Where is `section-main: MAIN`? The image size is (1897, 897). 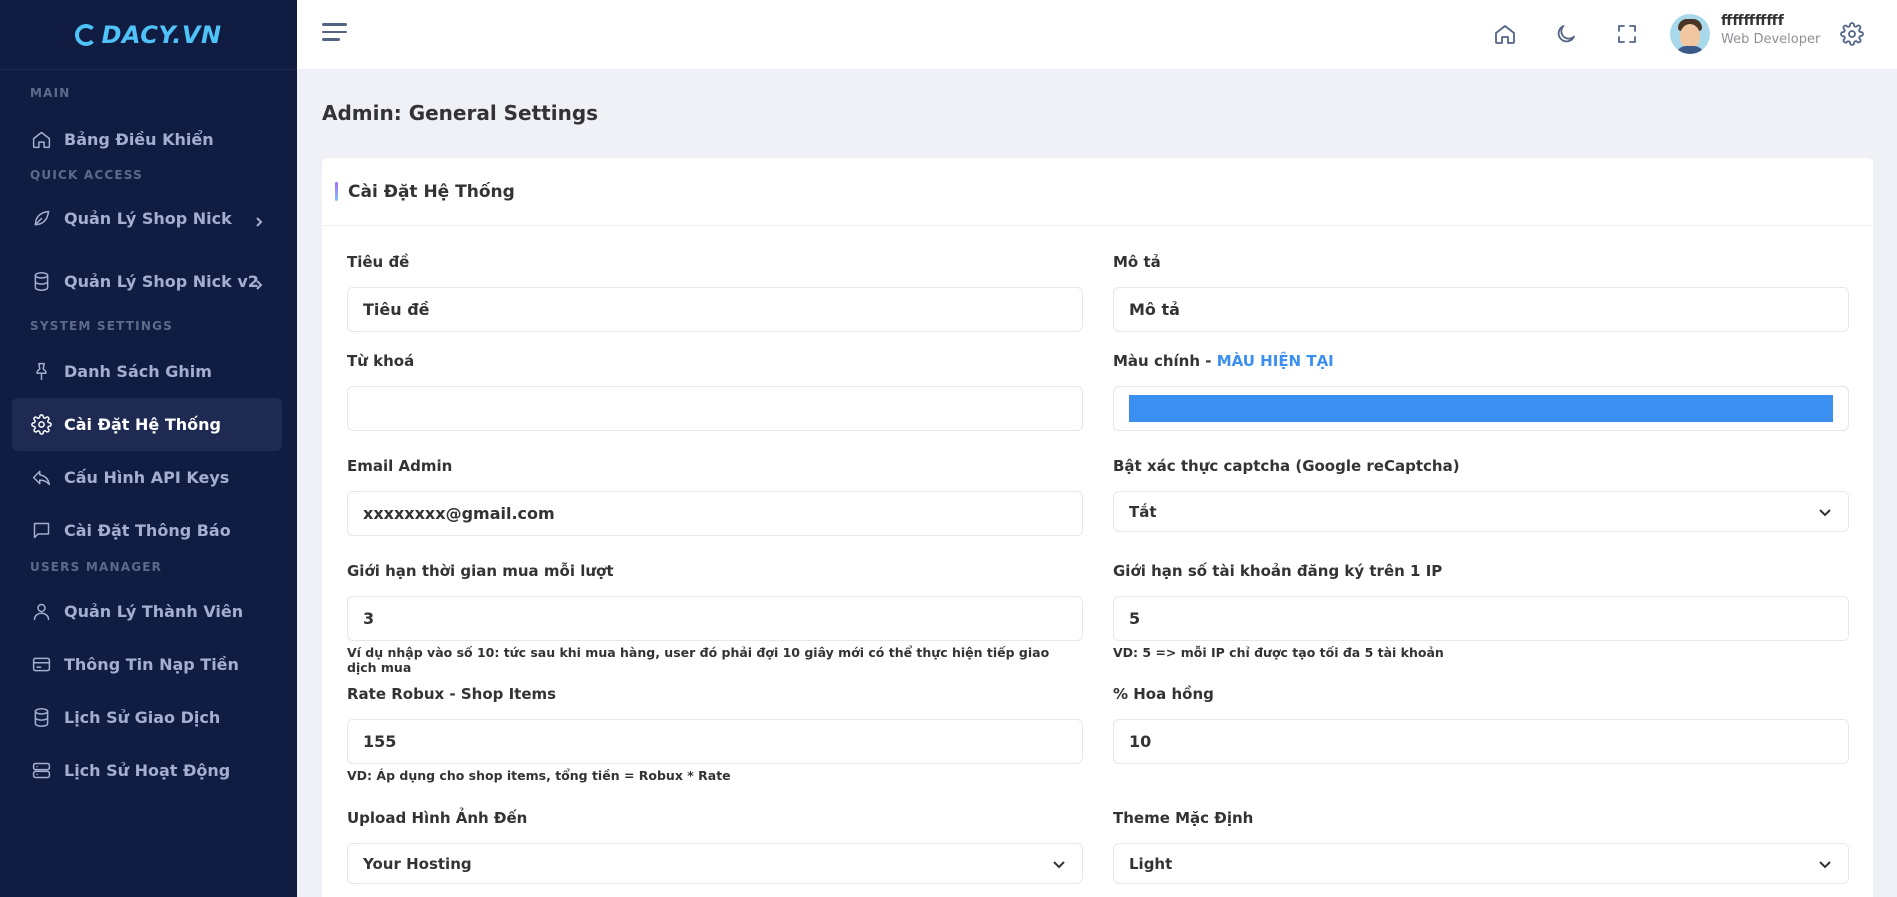 section-main: MAIN is located at coordinates (50, 93).